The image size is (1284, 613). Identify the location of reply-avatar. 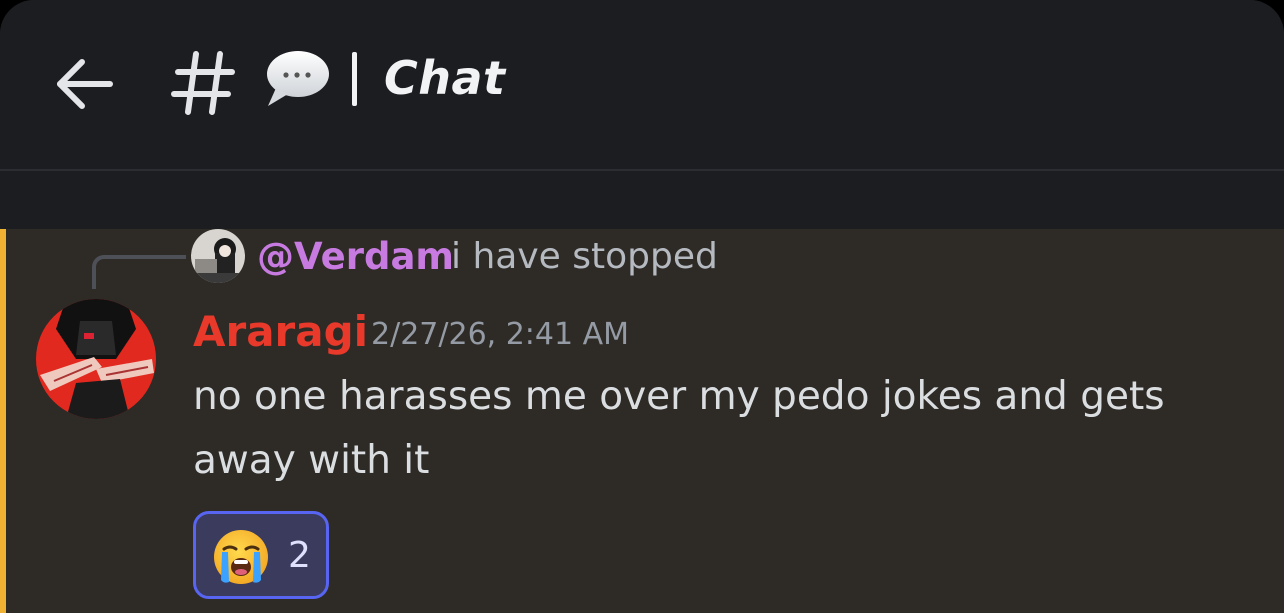
(218, 256).